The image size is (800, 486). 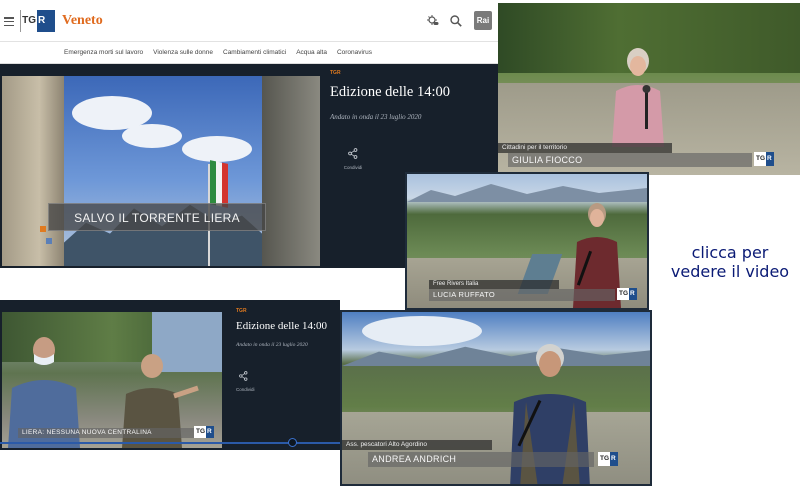 What do you see at coordinates (33, 171) in the screenshot?
I see `video-bell-tower` at bounding box center [33, 171].